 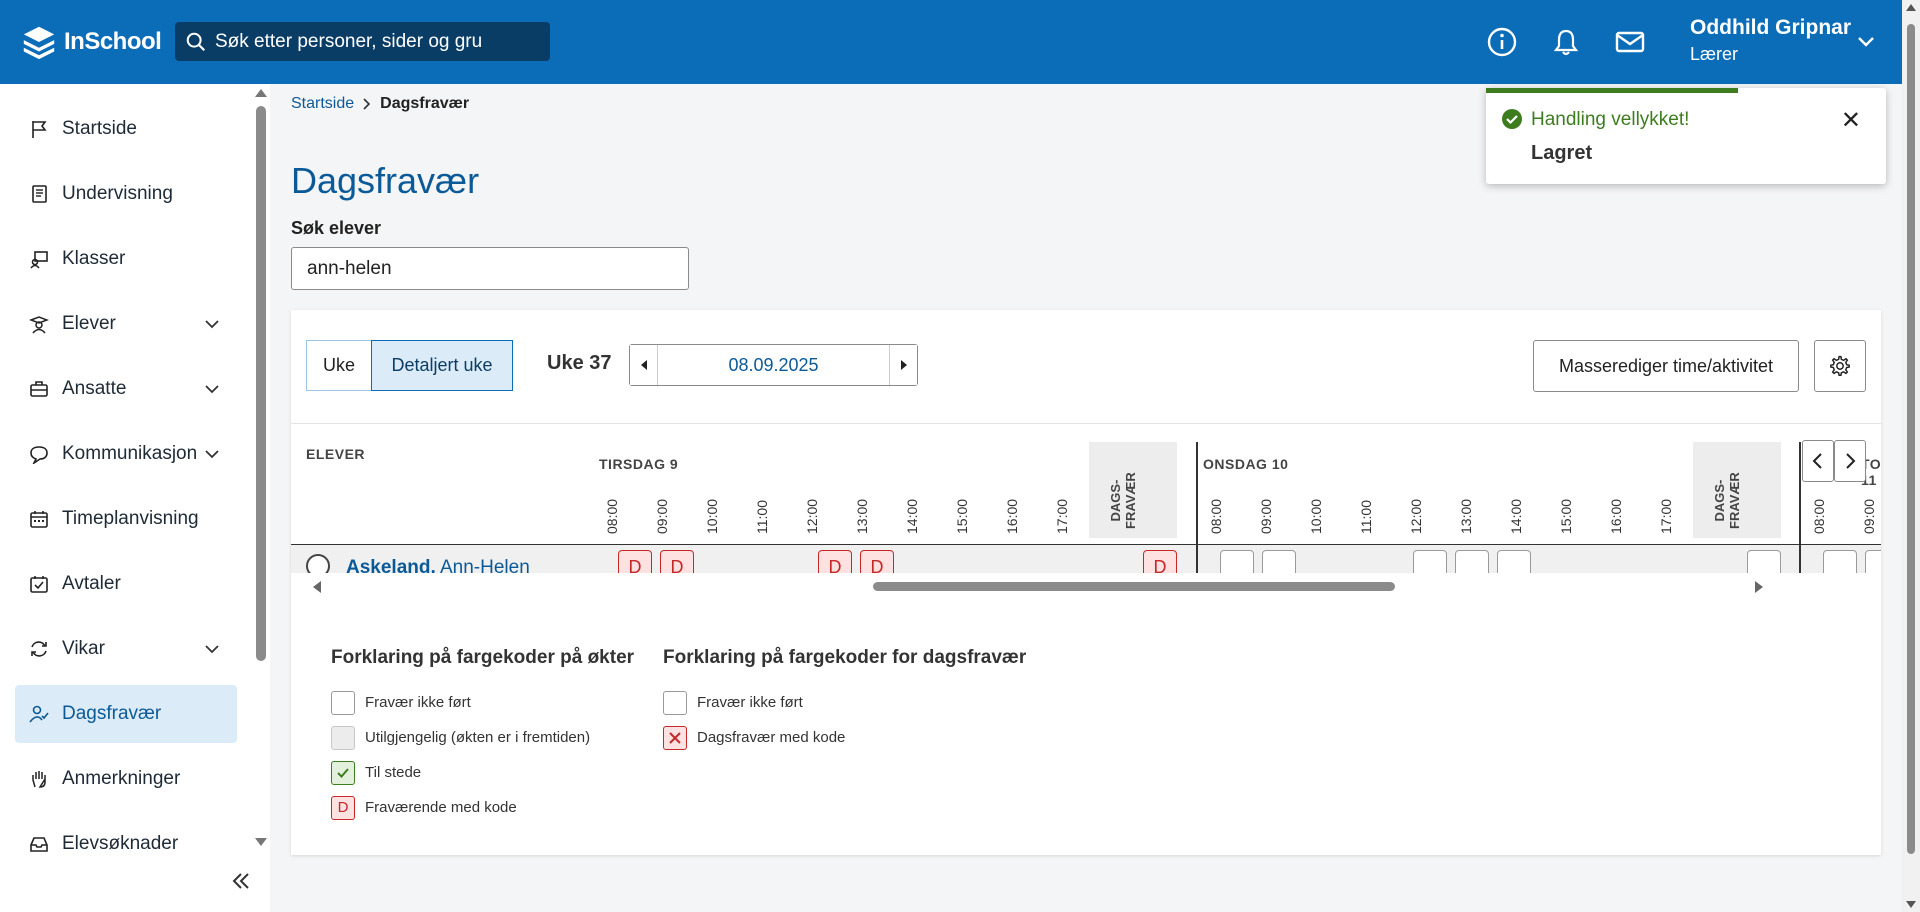 I want to click on session-legend-title: Forklaring på fargekoder på økter, so click(x=483, y=657).